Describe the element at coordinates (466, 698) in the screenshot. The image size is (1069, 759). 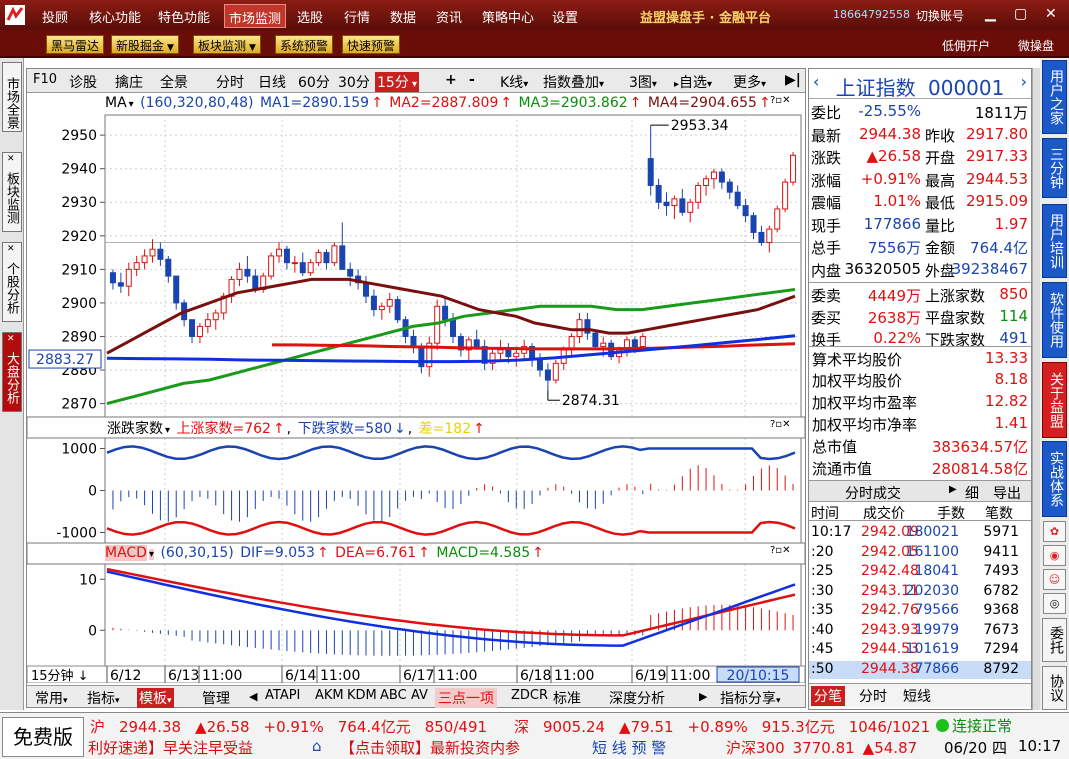
I see `tab-three-points: 三点一项` at that location.